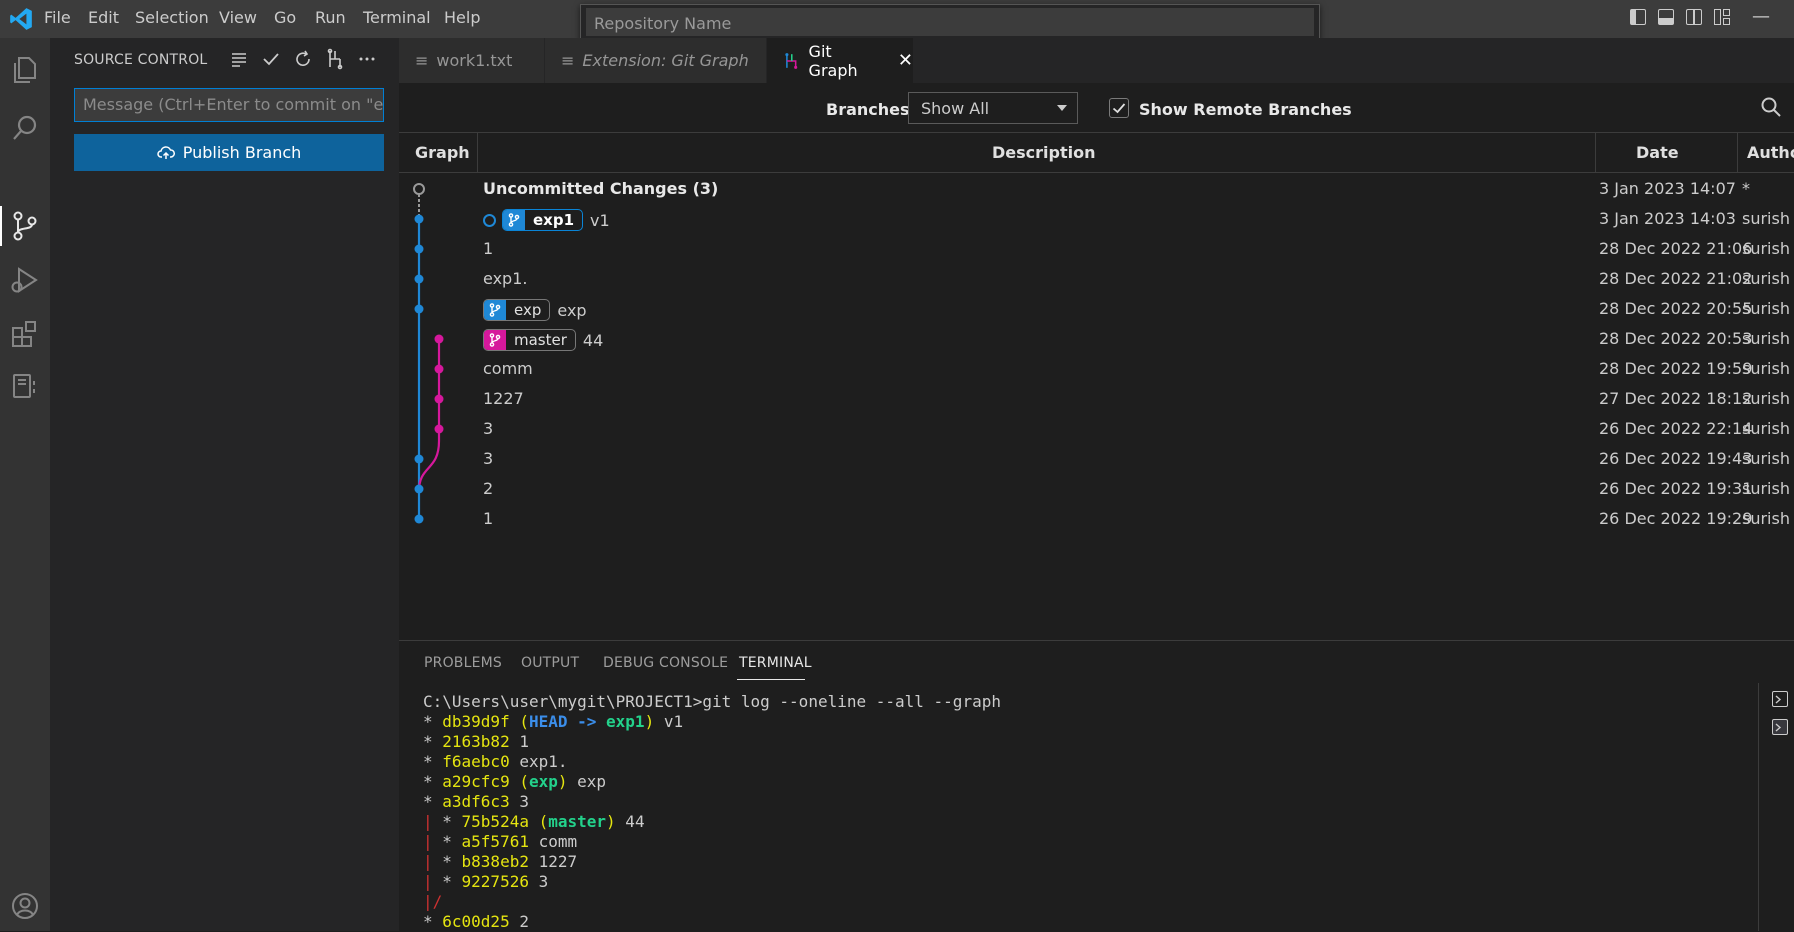  I want to click on tab-label: work1.txt, so click(474, 60).